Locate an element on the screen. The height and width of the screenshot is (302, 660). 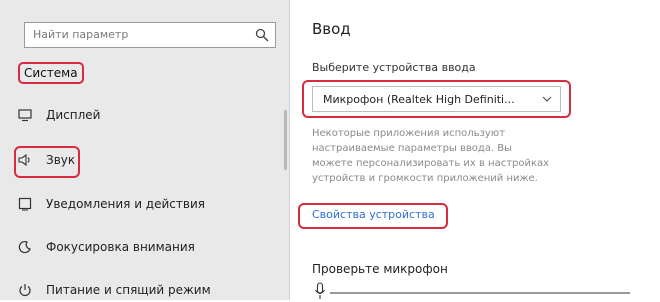
search-box: Найти параметр is located at coordinates (150, 35).